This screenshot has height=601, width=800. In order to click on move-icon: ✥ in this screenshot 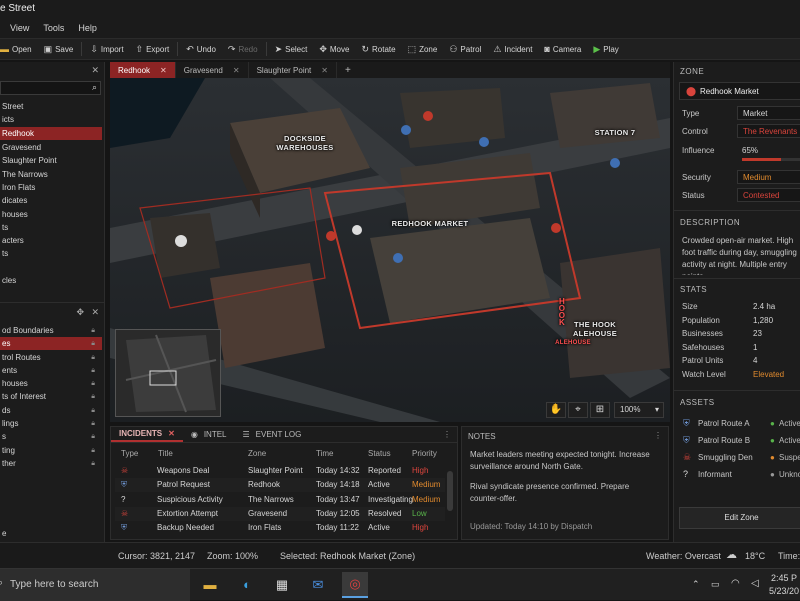, I will do `click(80, 312)`.